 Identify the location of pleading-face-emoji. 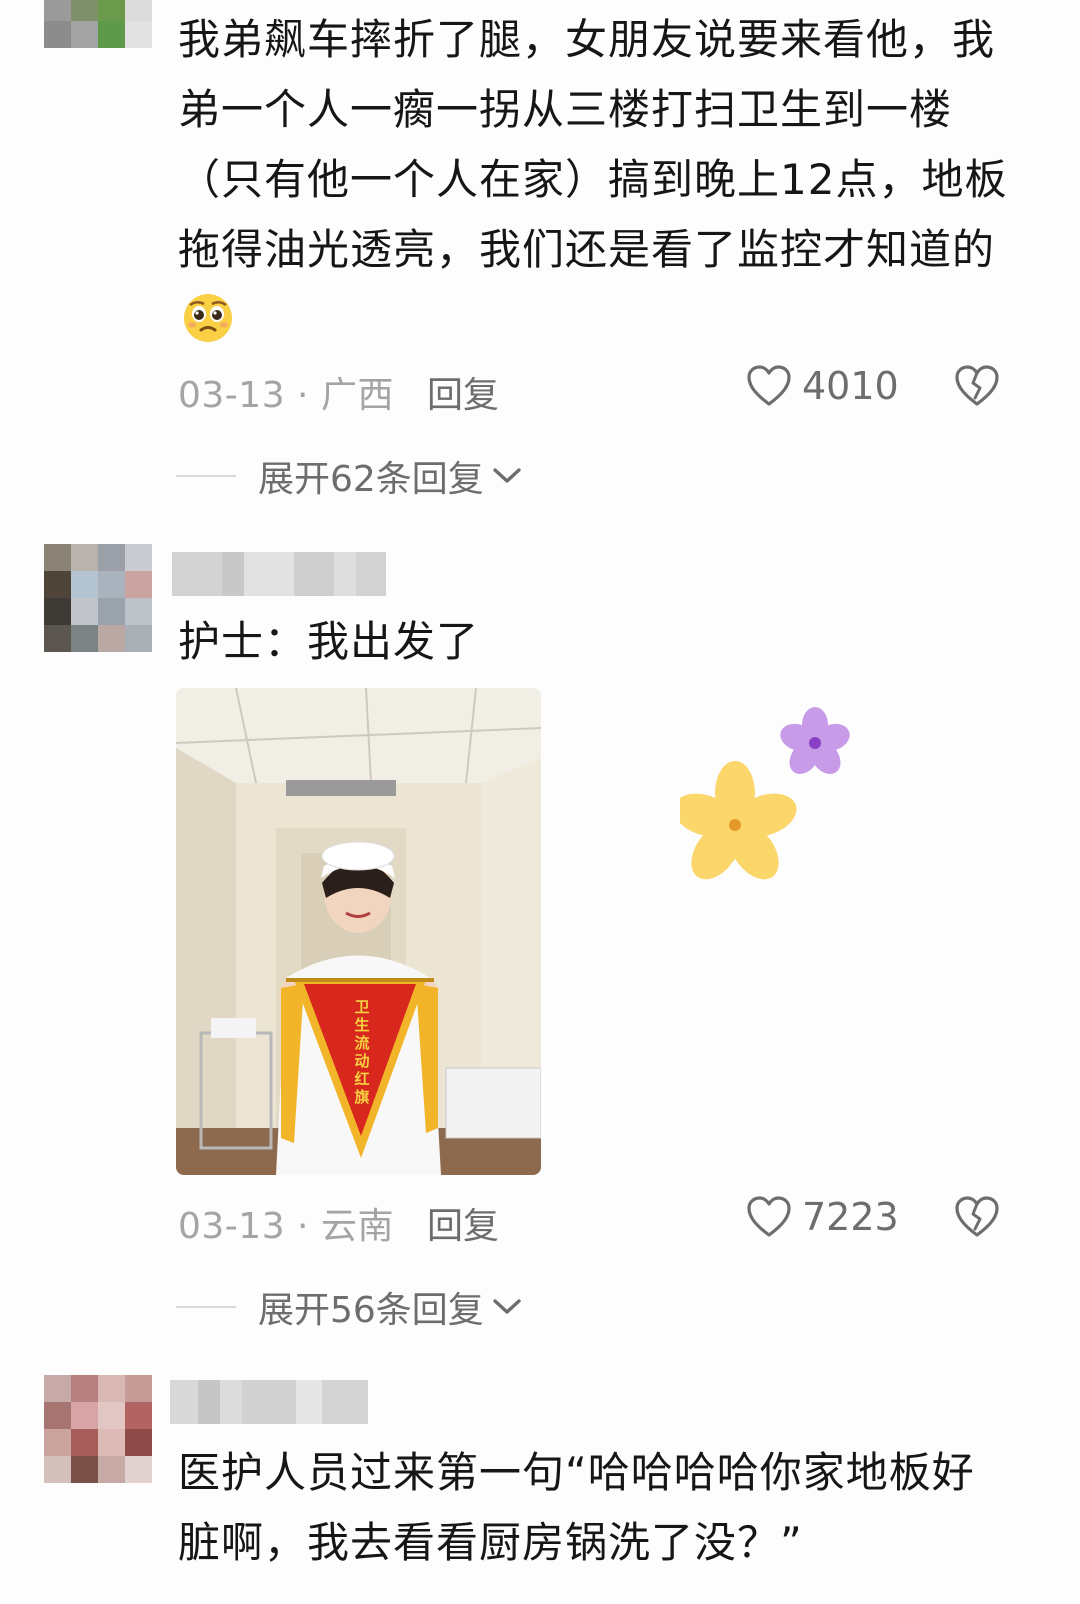
(208, 318).